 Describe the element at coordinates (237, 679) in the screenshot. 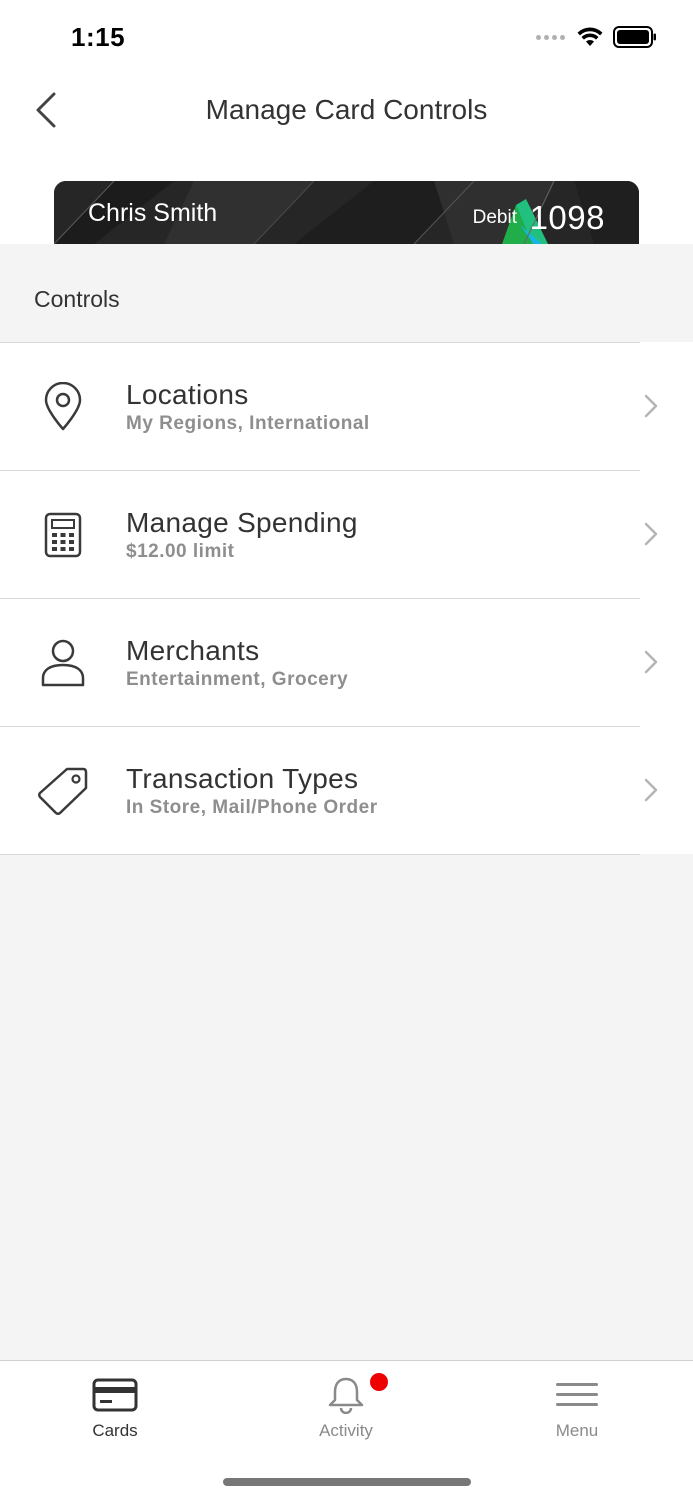

I see `control-subtitle: Entertainment, Grocery` at that location.